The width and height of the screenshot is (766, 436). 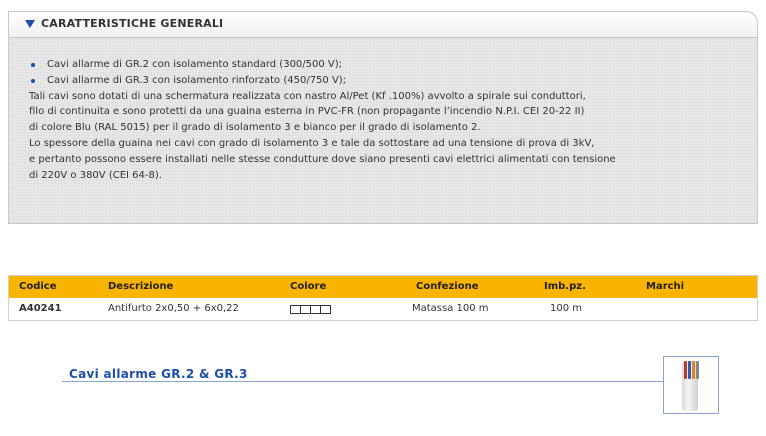 I want to click on column-header-marchi: Marchi, so click(x=665, y=286).